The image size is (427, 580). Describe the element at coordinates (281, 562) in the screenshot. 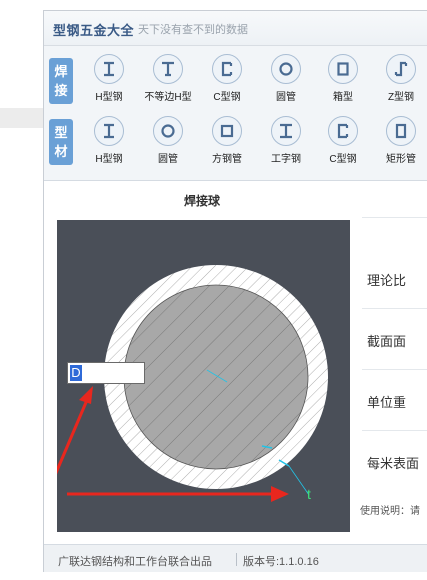

I see `version-text: 版本号:1.1.0.16` at that location.